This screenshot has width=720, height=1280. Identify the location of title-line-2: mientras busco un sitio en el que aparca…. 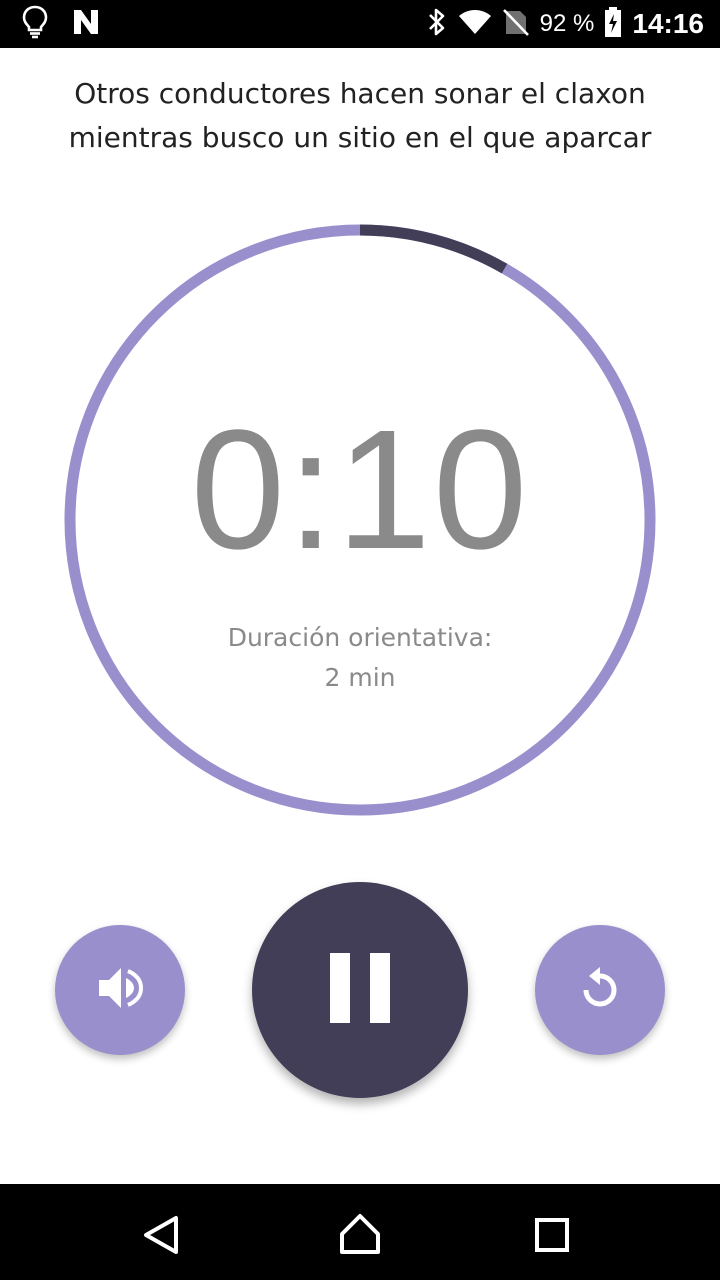
(360, 137).